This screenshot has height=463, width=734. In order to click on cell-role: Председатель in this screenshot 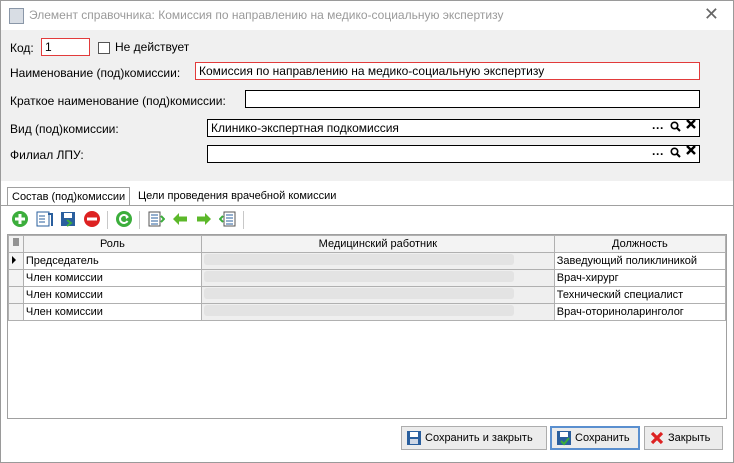, I will do `click(112, 261)`.